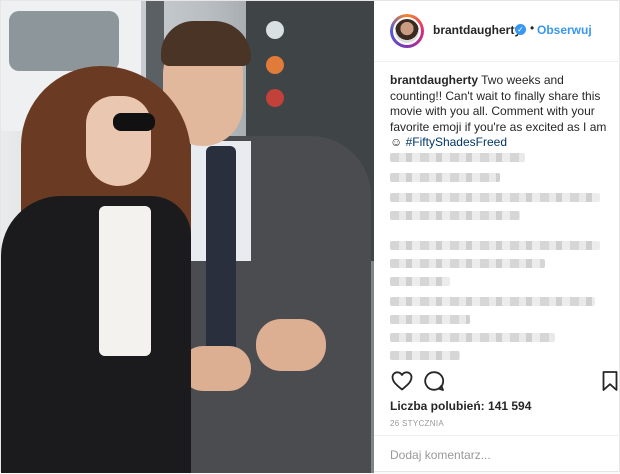 The image size is (620, 474). I want to click on username-link: brantdaugherty, so click(477, 30).